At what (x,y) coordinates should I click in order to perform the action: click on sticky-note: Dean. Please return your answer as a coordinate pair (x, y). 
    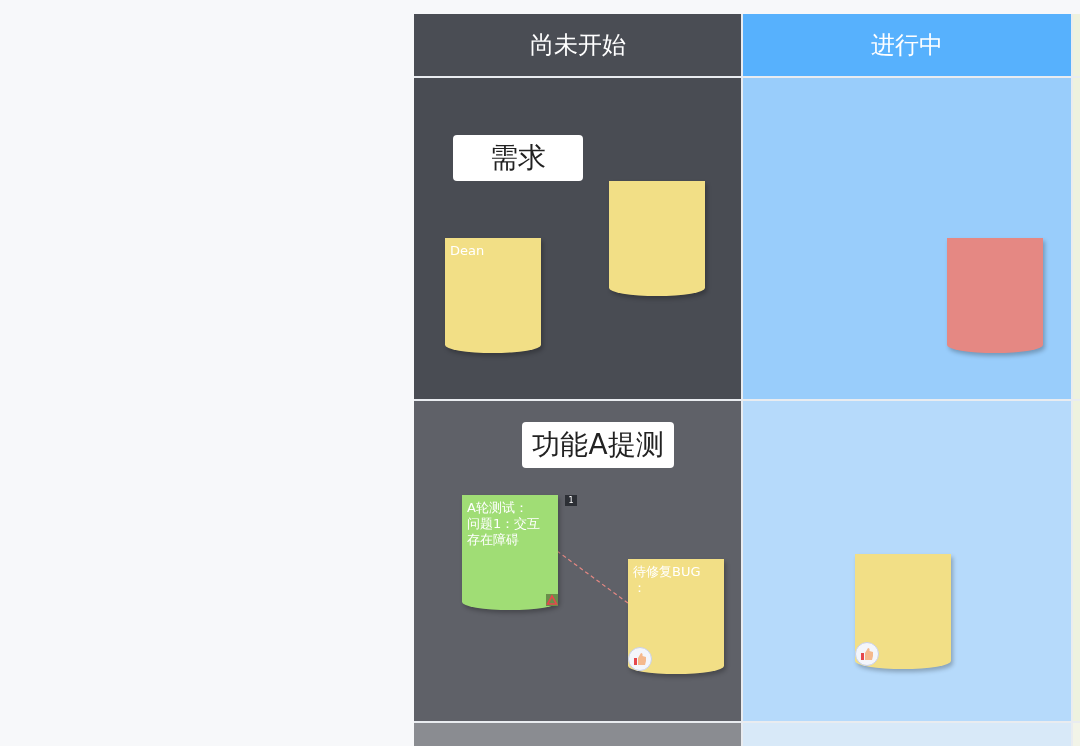
    Looking at the image, I should click on (493, 295).